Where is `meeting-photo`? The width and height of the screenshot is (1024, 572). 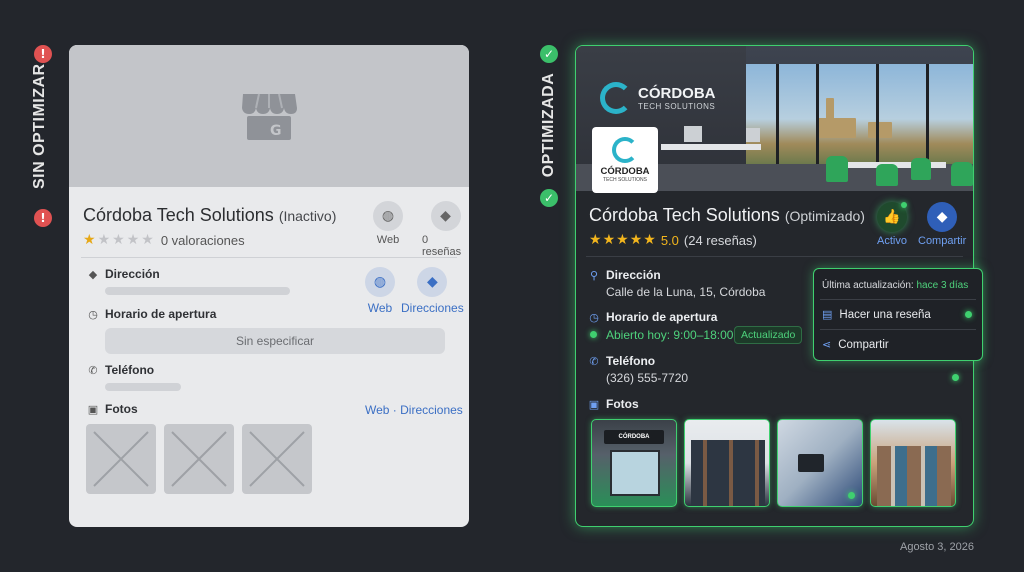
meeting-photo is located at coordinates (820, 463).